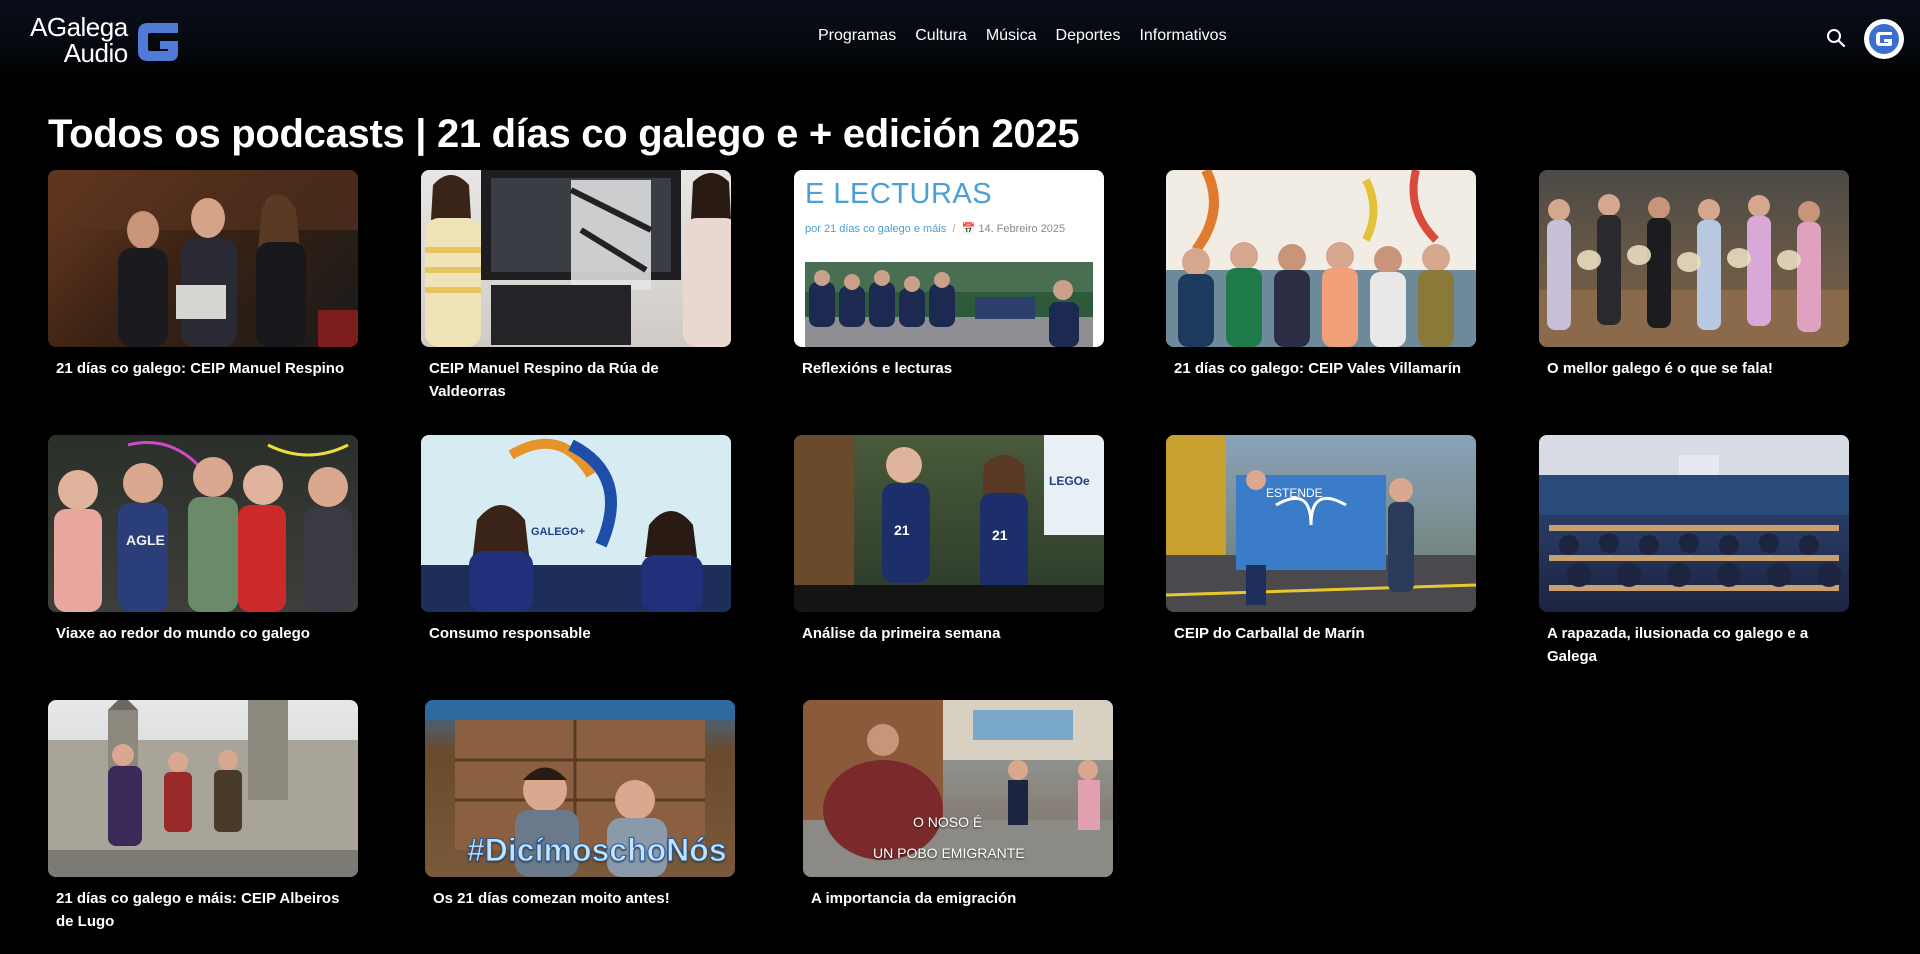 This screenshot has width=1920, height=954. Describe the element at coordinates (1321, 368) in the screenshot. I see `podcast-title: 21 días co galego: CEIP Vales Villamarín` at that location.